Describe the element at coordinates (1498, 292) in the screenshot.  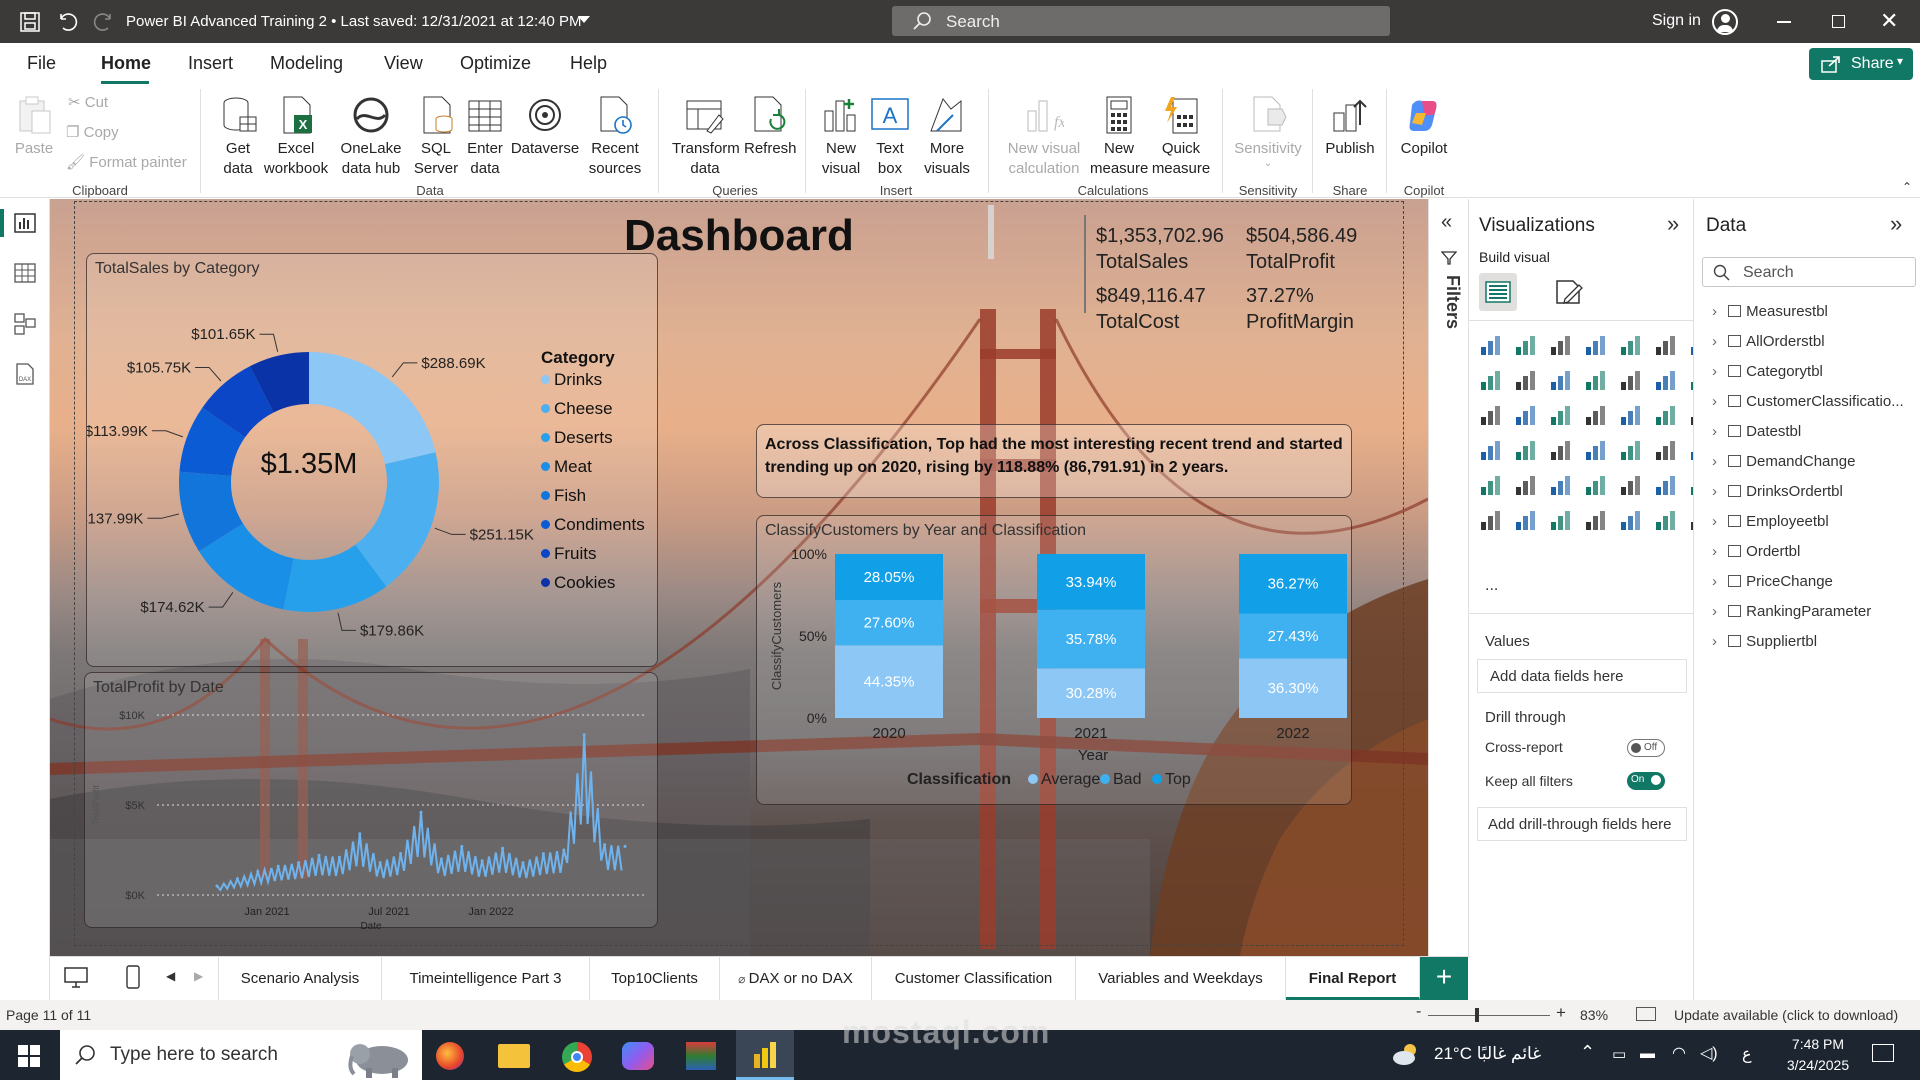
I see `build-visual-tab` at that location.